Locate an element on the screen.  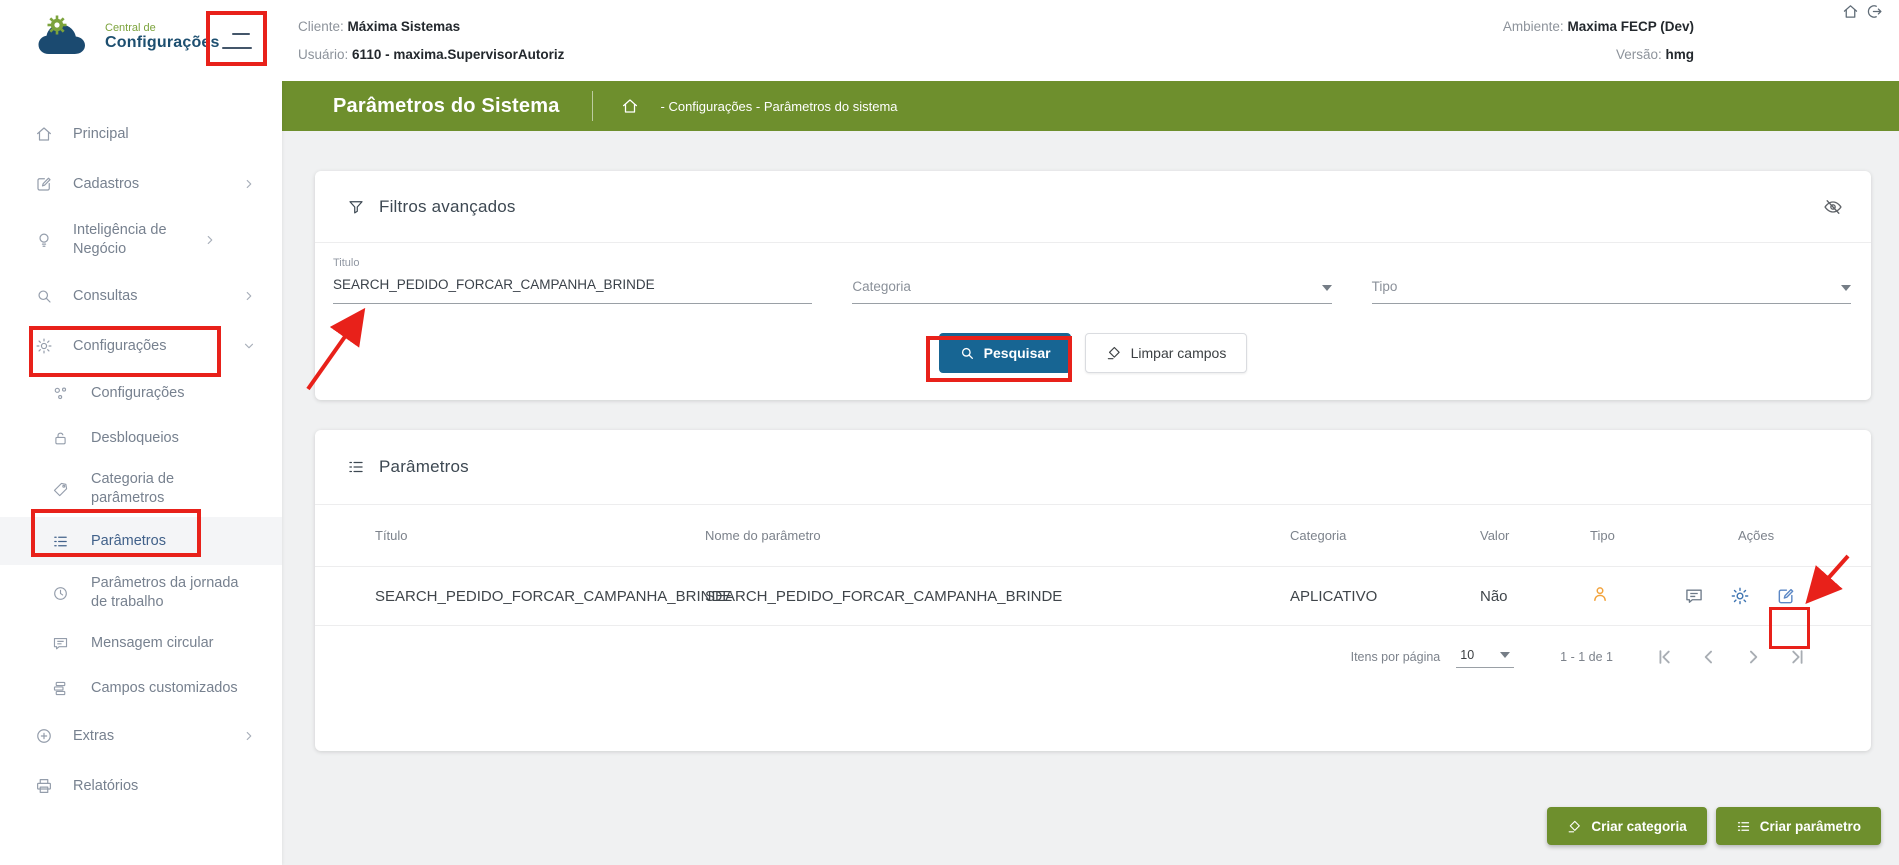
filter-buttons: Pesquisar Limpar campos is located at coordinates (1093, 353).